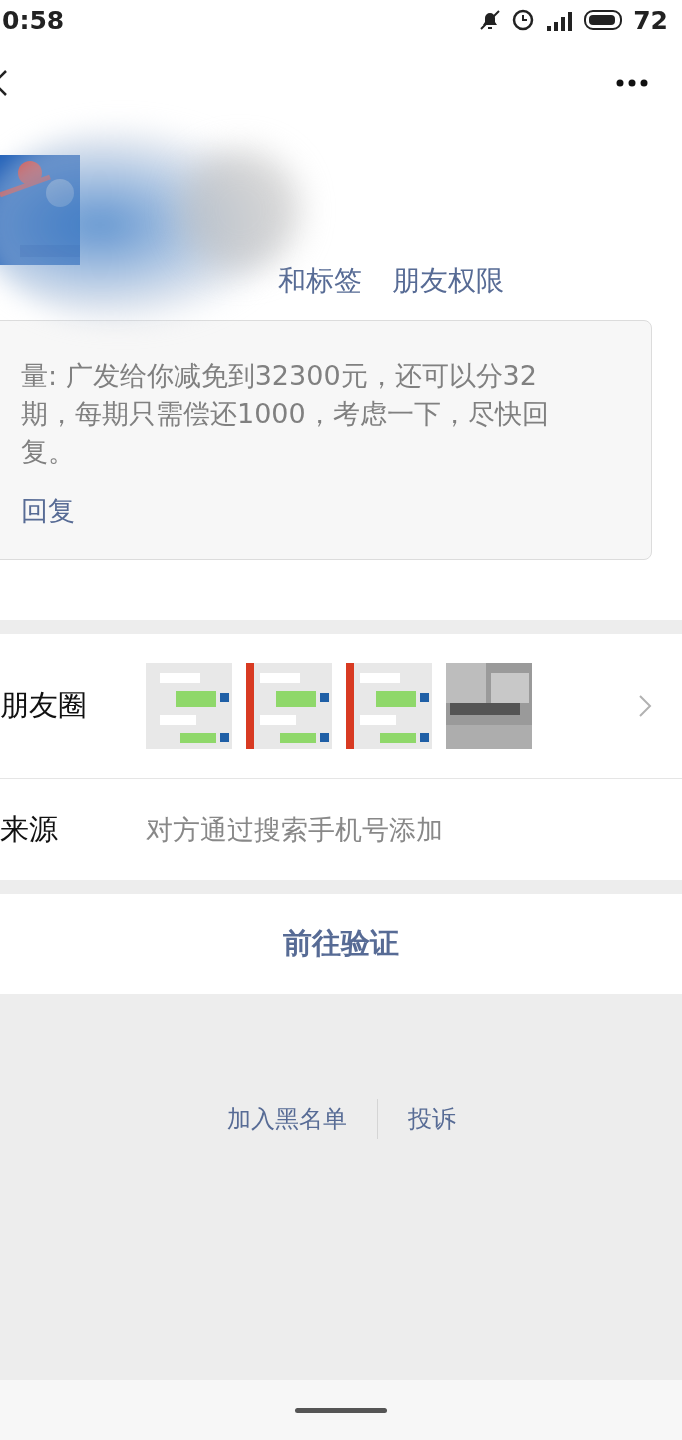  What do you see at coordinates (523, 20) in the screenshot?
I see `alarm-icon` at bounding box center [523, 20].